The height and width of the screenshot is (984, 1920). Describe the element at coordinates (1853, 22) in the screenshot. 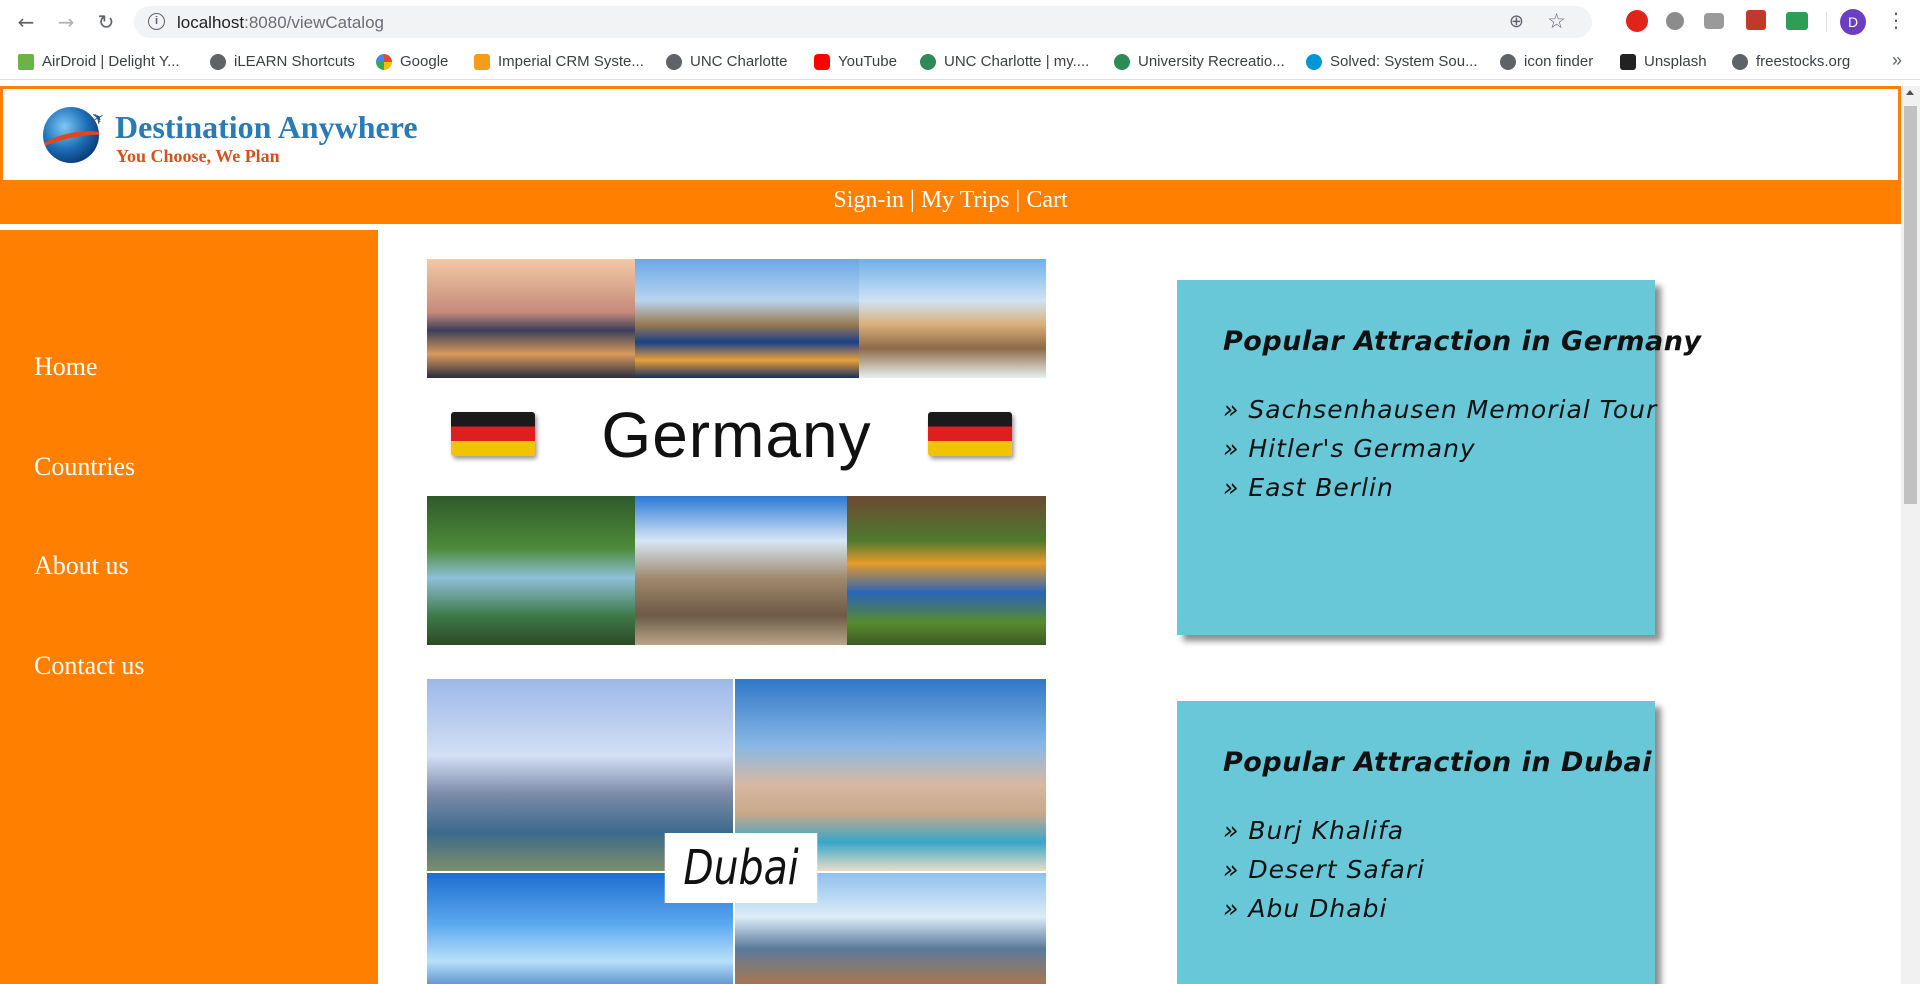

I see `profile-avatar: D` at that location.